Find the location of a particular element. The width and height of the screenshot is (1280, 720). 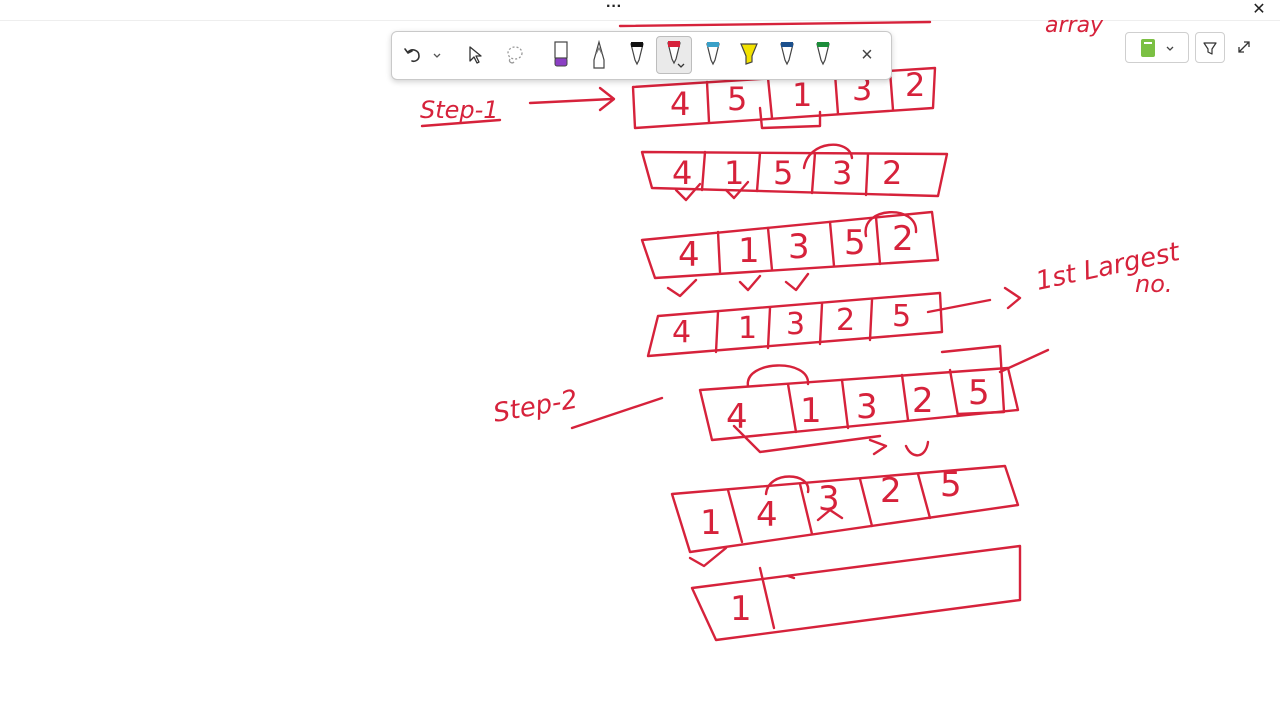

ink-top-stroke is located at coordinates (775, 24).